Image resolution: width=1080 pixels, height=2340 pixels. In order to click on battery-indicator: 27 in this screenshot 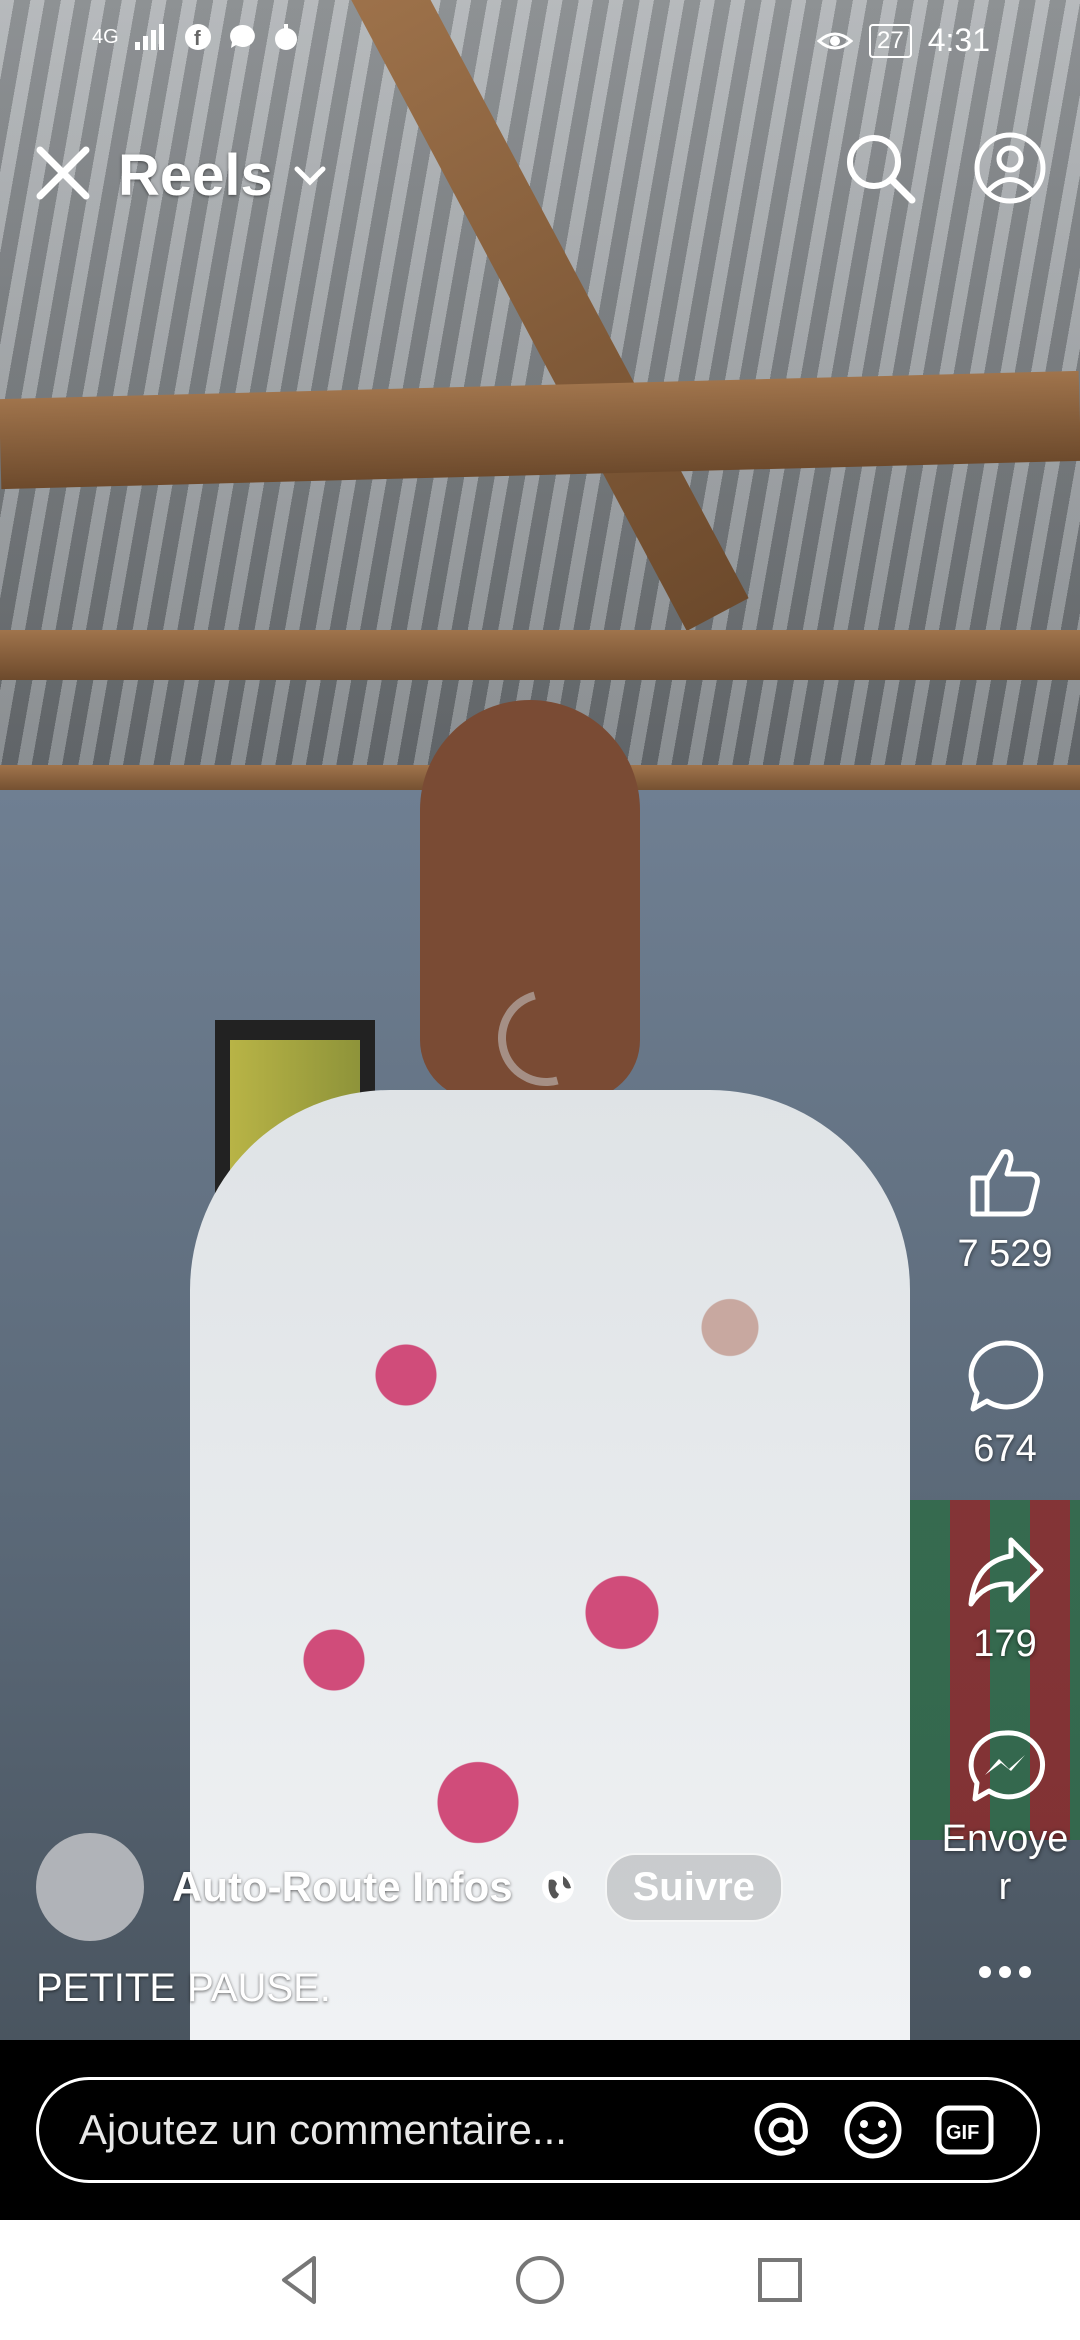, I will do `click(890, 40)`.